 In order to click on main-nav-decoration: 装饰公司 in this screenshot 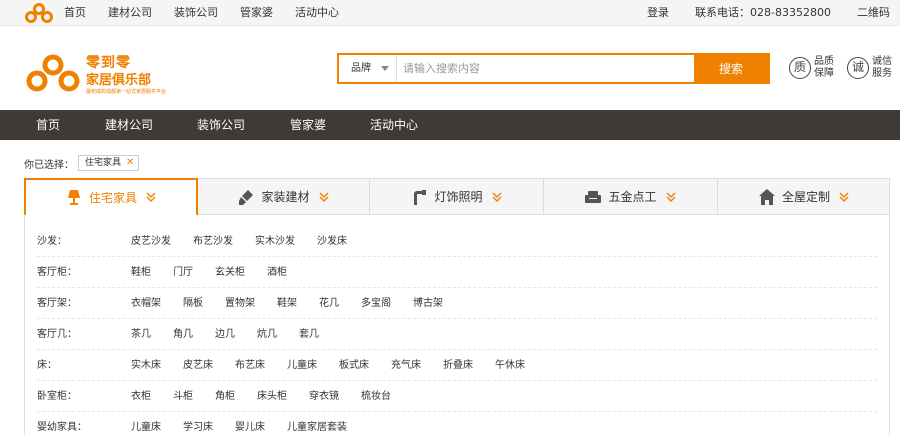, I will do `click(221, 125)`.